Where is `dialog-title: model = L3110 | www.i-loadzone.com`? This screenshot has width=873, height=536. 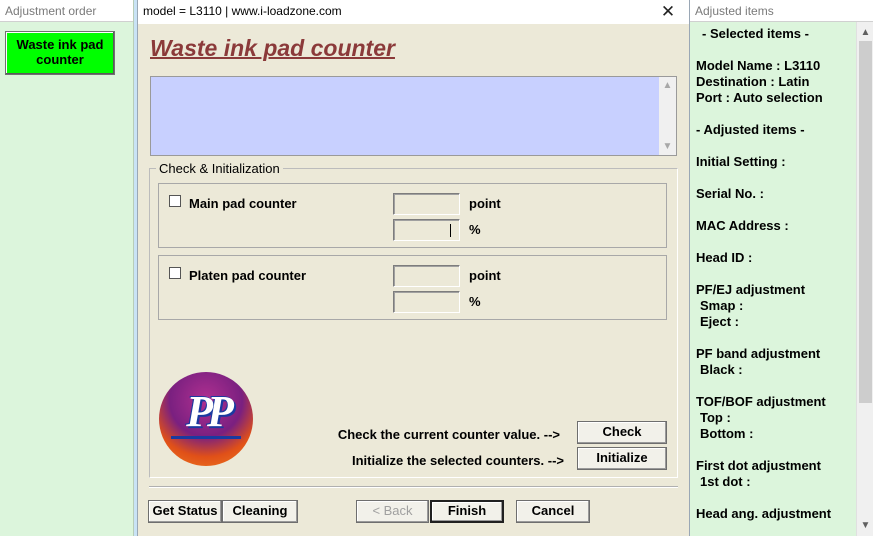 dialog-title: model = L3110 | www.i-loadzone.com is located at coordinates (242, 11).